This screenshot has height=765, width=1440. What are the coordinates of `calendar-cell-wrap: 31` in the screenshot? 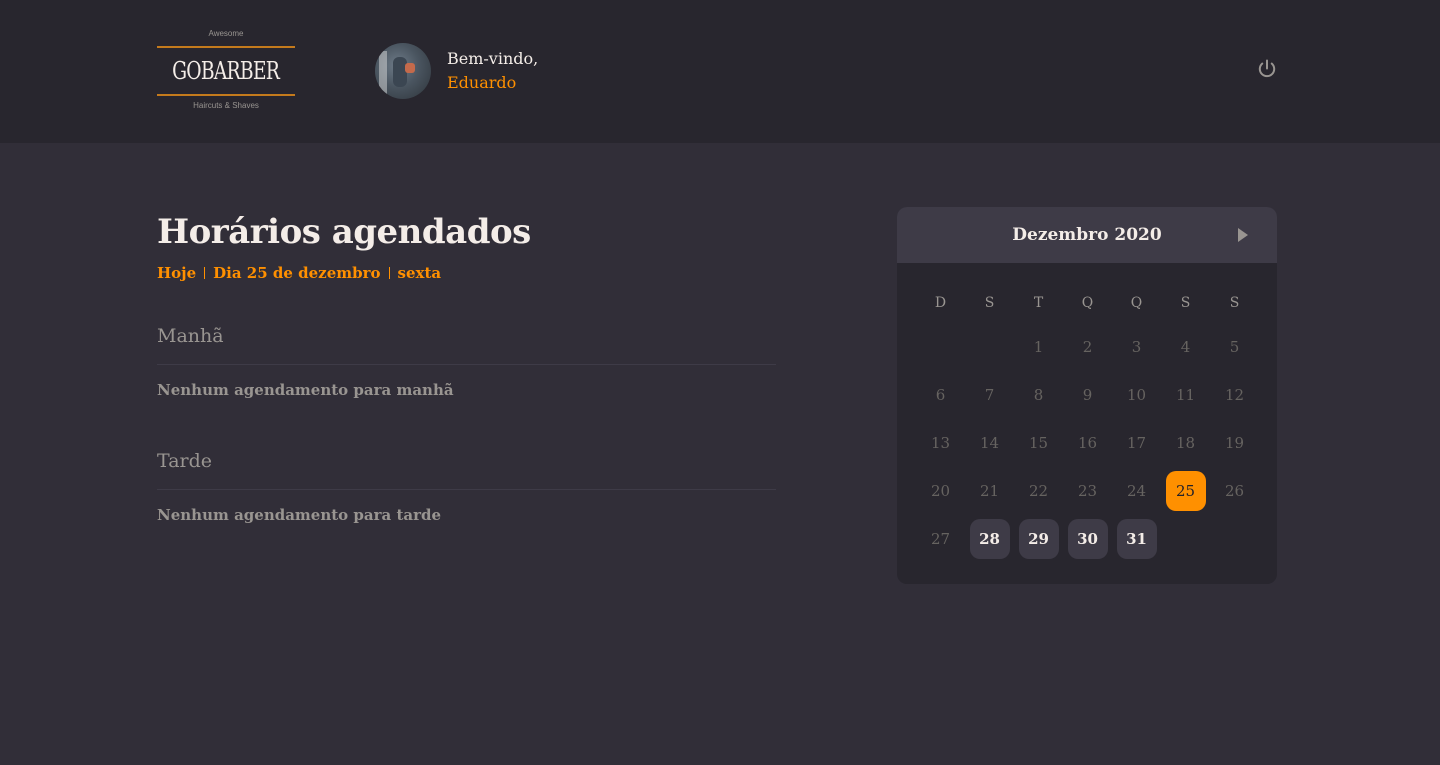 It's located at (1136, 543).